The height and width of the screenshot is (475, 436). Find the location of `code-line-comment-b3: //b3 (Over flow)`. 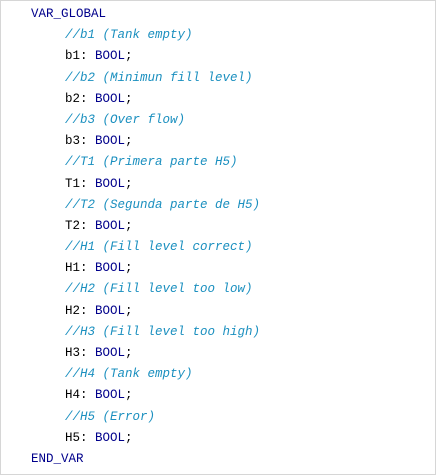

code-line-comment-b3: //b3 (Over flow) is located at coordinates (218, 120).